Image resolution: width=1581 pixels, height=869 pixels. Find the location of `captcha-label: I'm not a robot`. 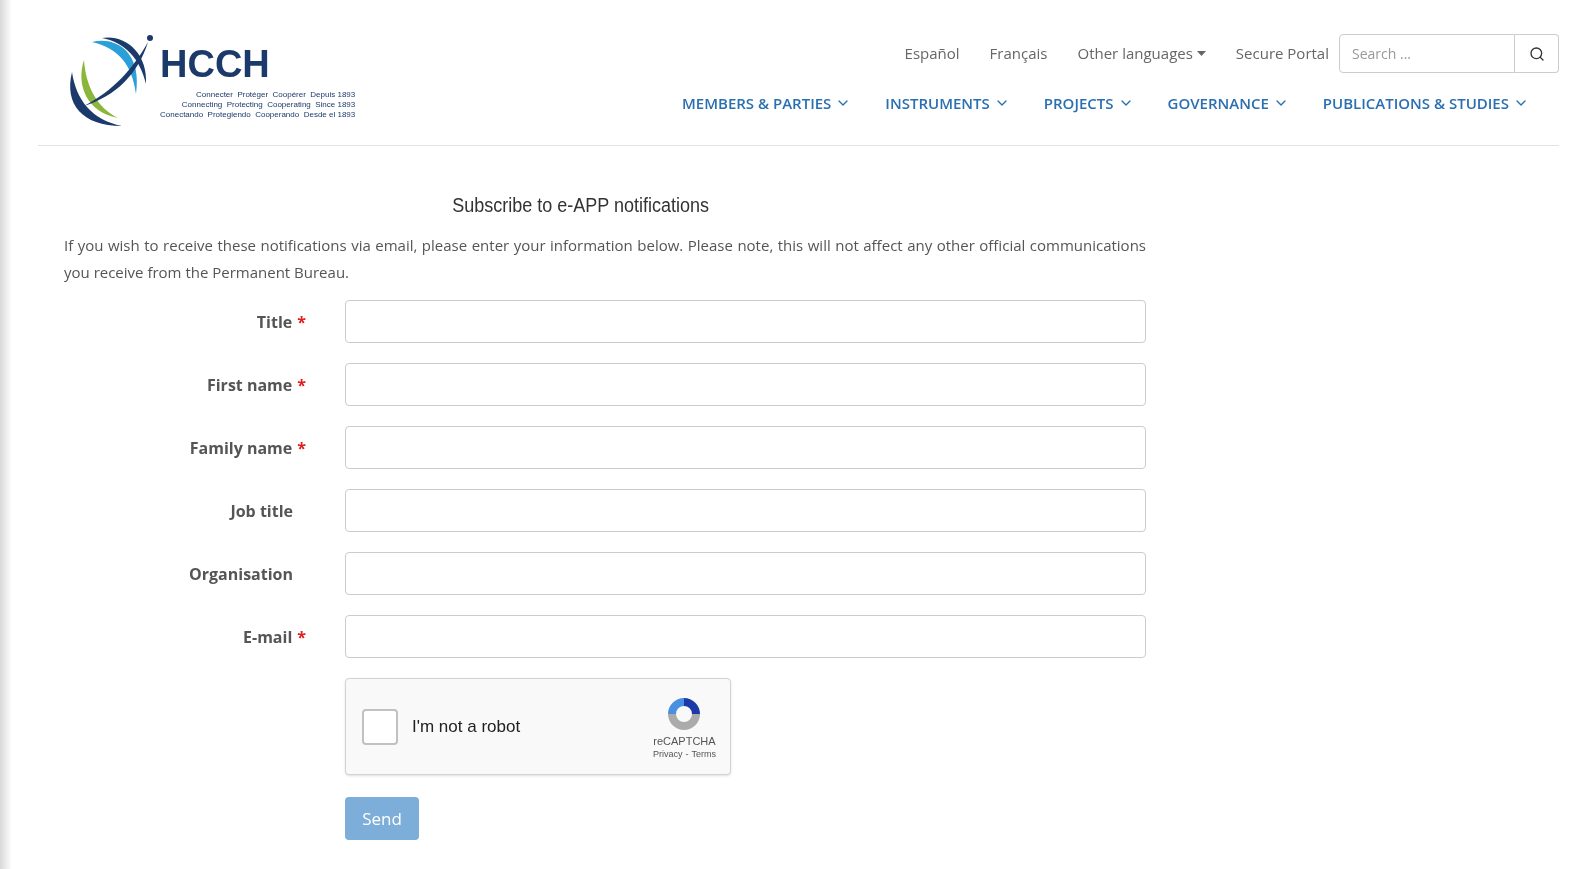

captcha-label: I'm not a robot is located at coordinates (467, 726).